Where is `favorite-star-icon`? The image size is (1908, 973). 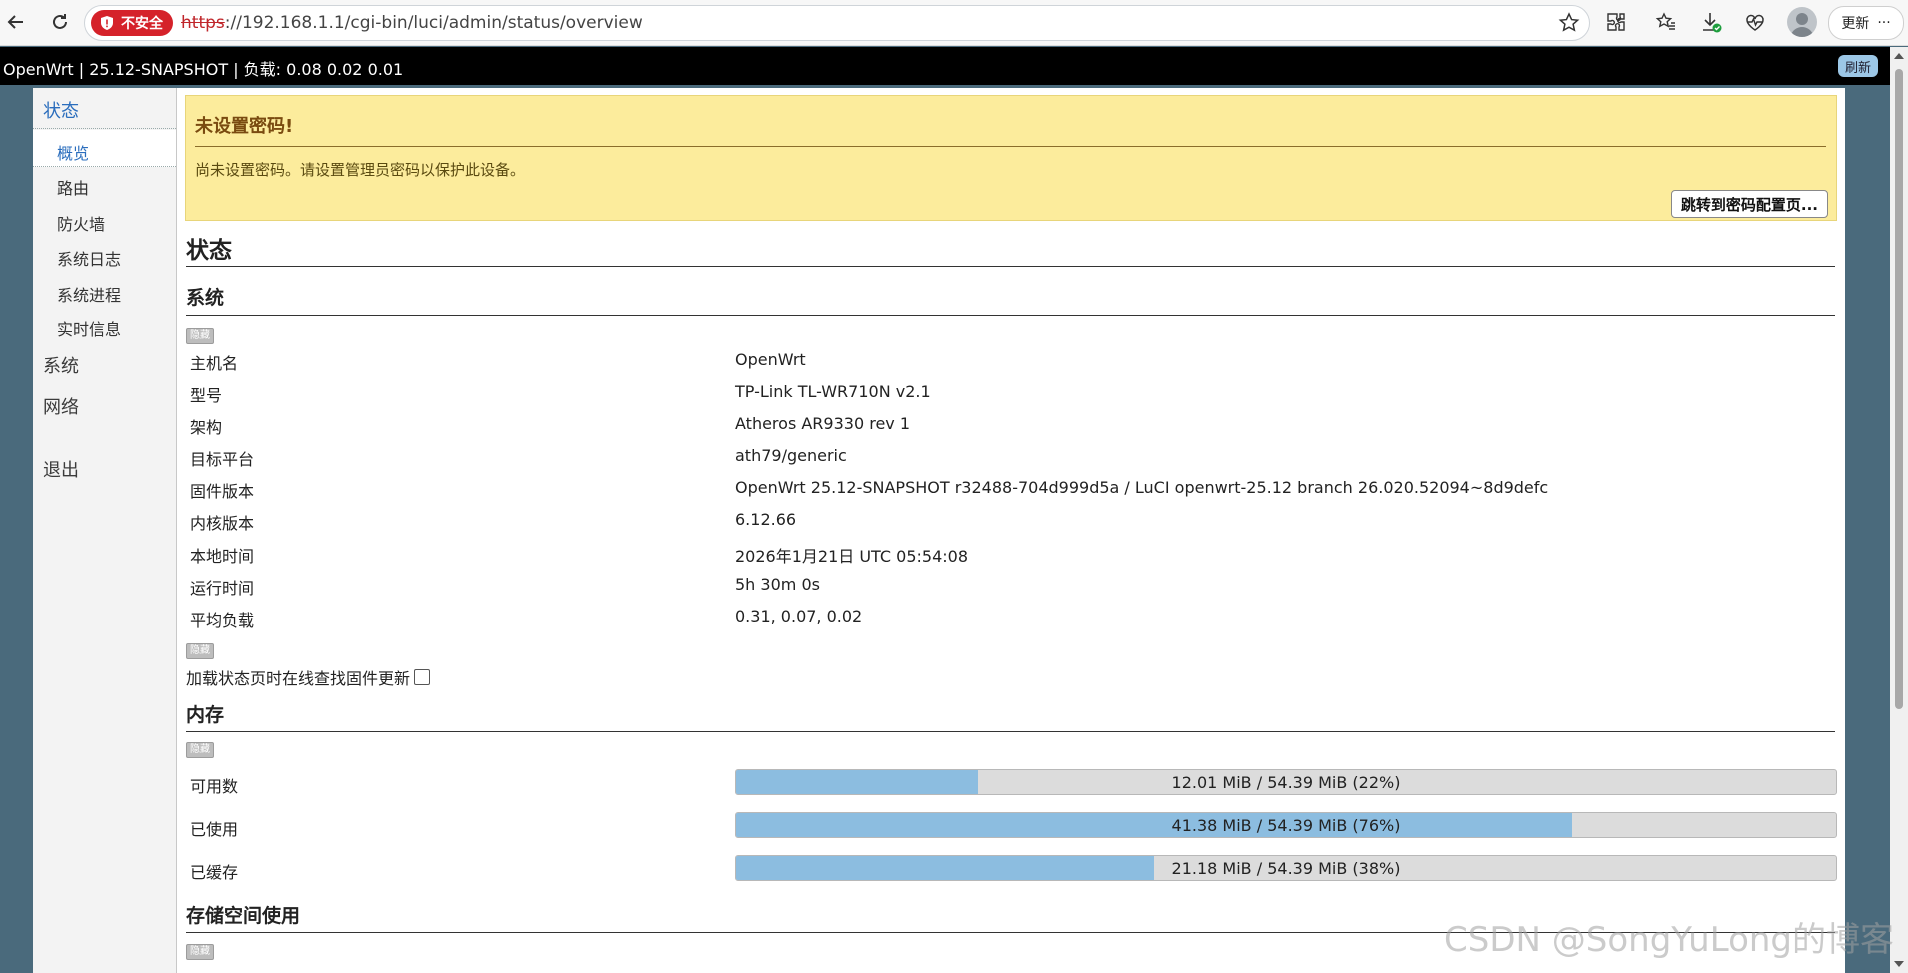
favorite-star-icon is located at coordinates (1569, 23).